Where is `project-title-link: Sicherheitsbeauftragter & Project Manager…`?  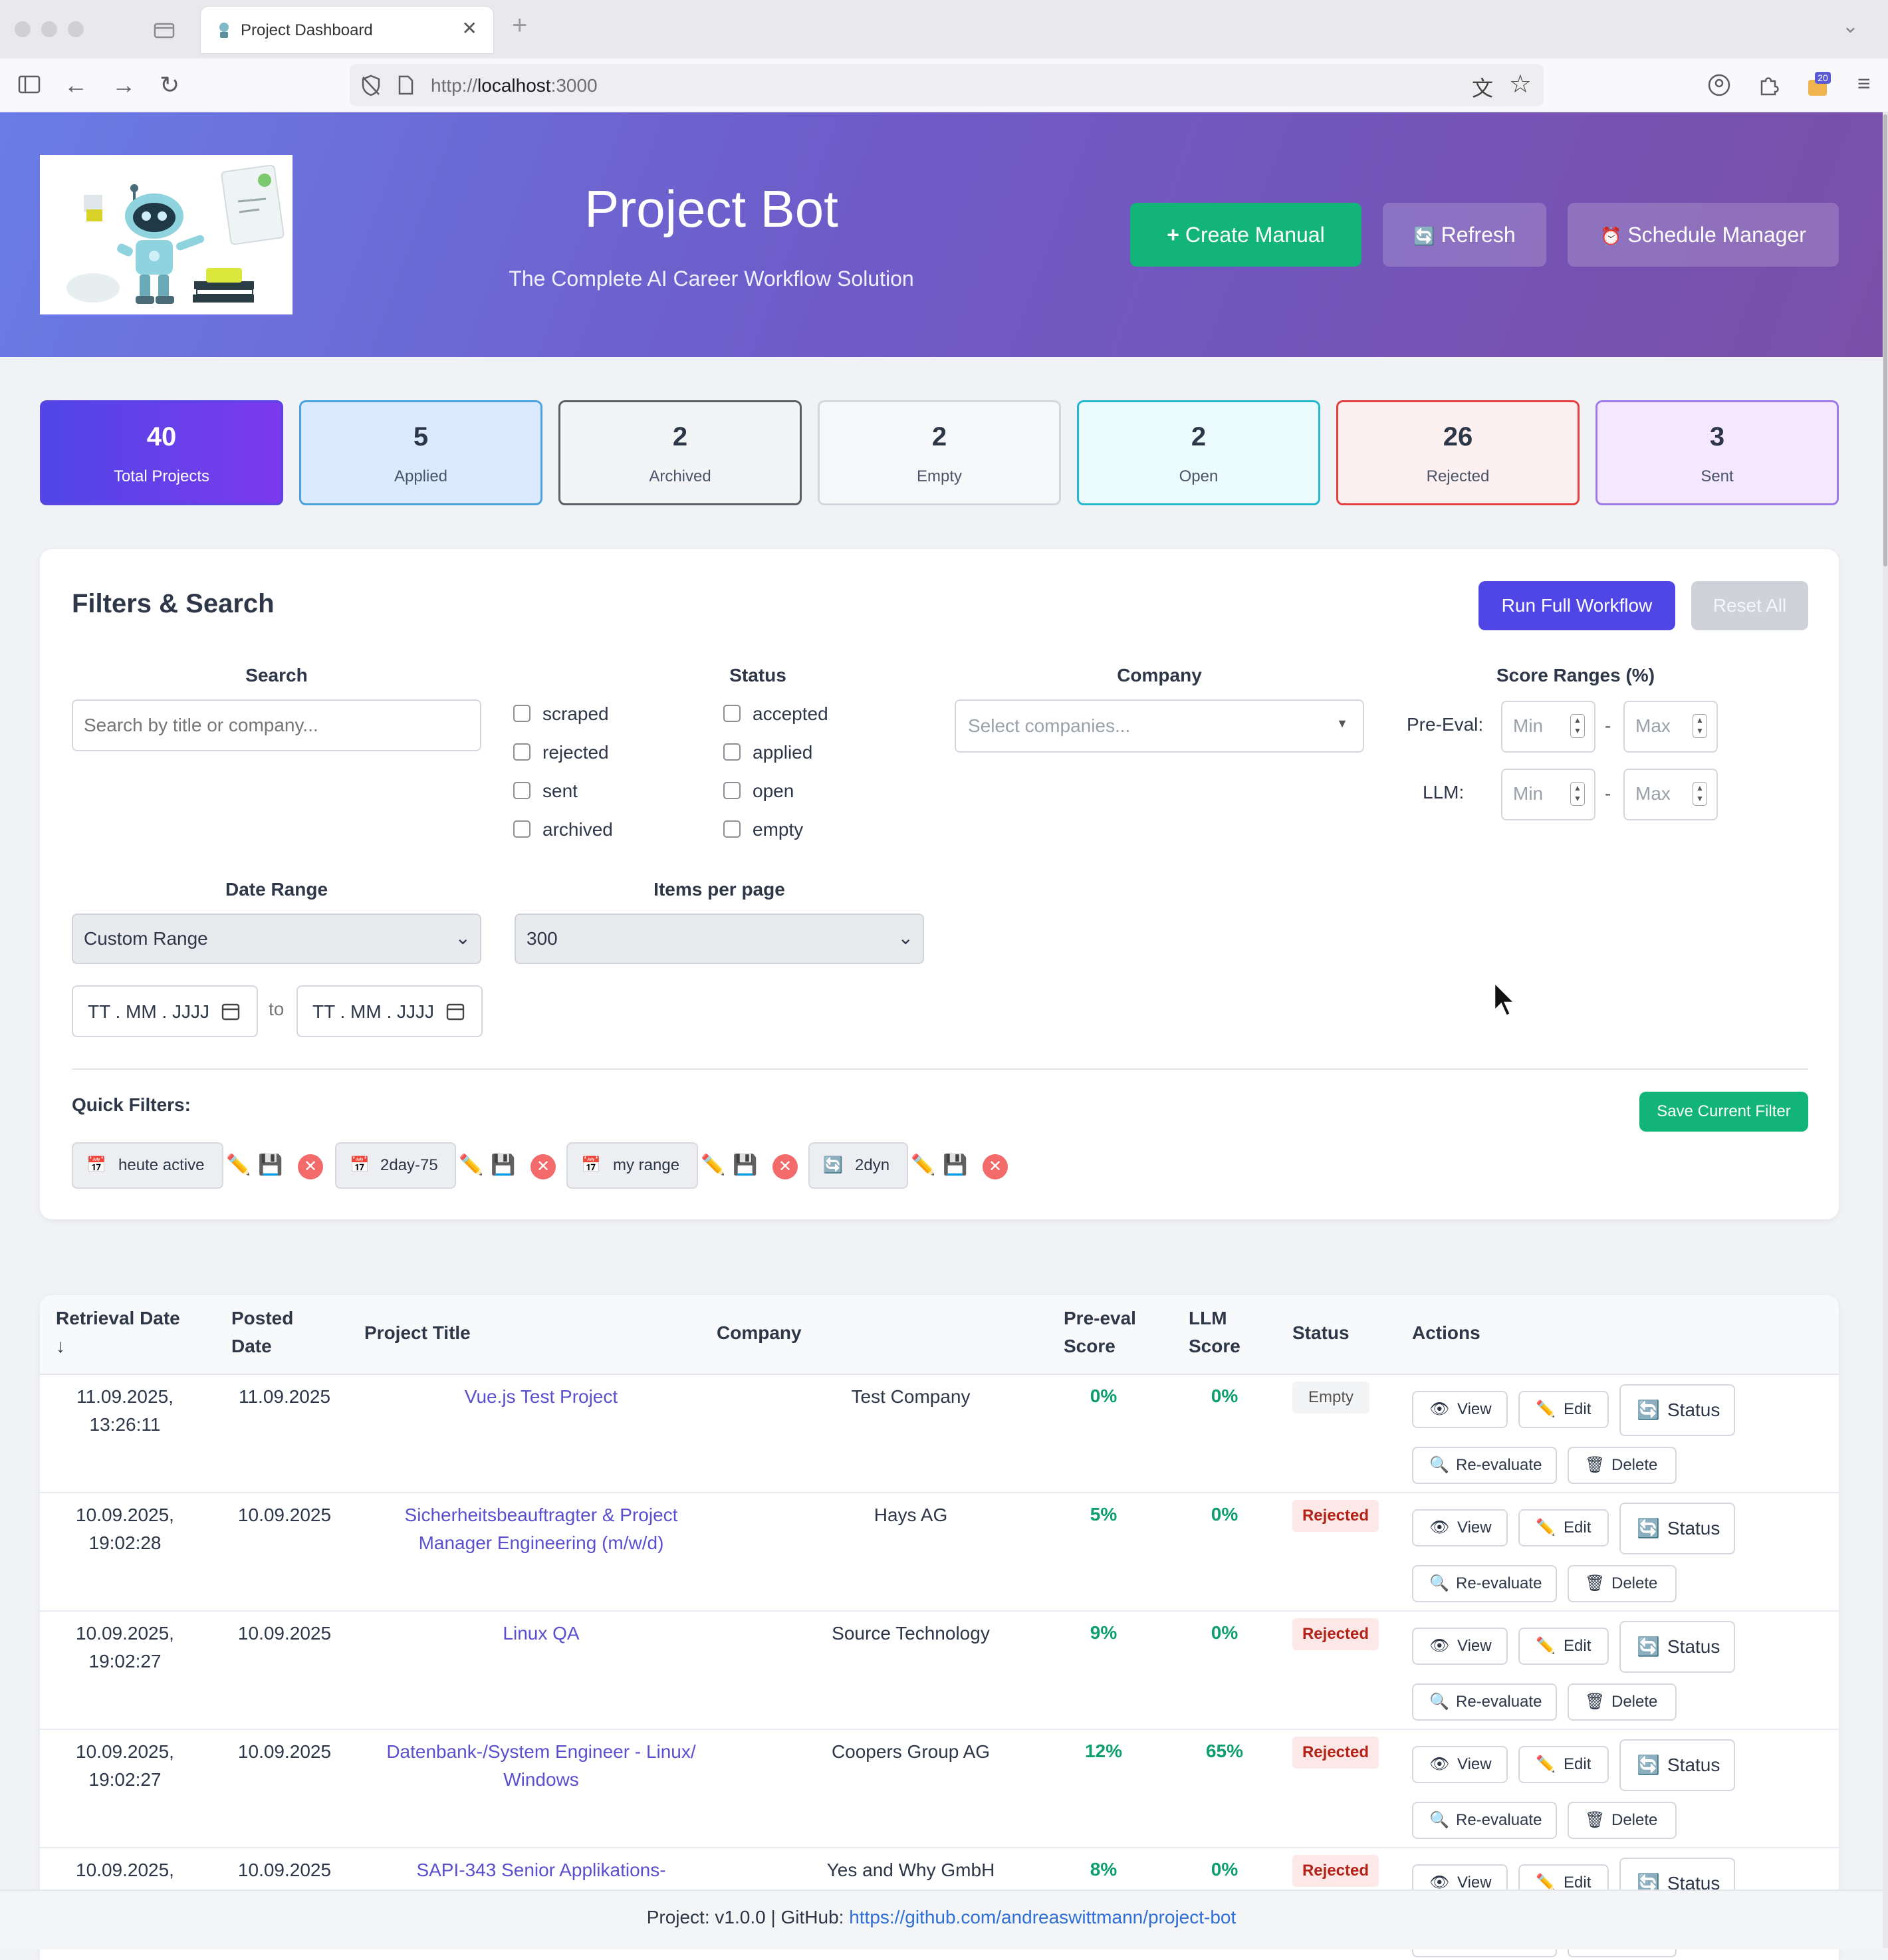 project-title-link: Sicherheitsbeauftragter & Project Manager… is located at coordinates (541, 1529).